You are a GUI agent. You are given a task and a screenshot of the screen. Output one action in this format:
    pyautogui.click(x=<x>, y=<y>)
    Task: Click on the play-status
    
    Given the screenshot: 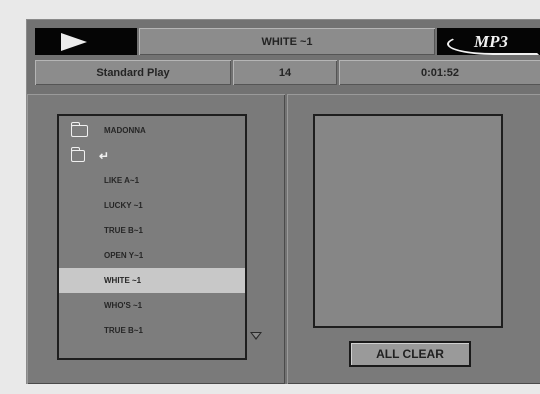 What is the action you would take?
    pyautogui.click(x=86, y=41)
    